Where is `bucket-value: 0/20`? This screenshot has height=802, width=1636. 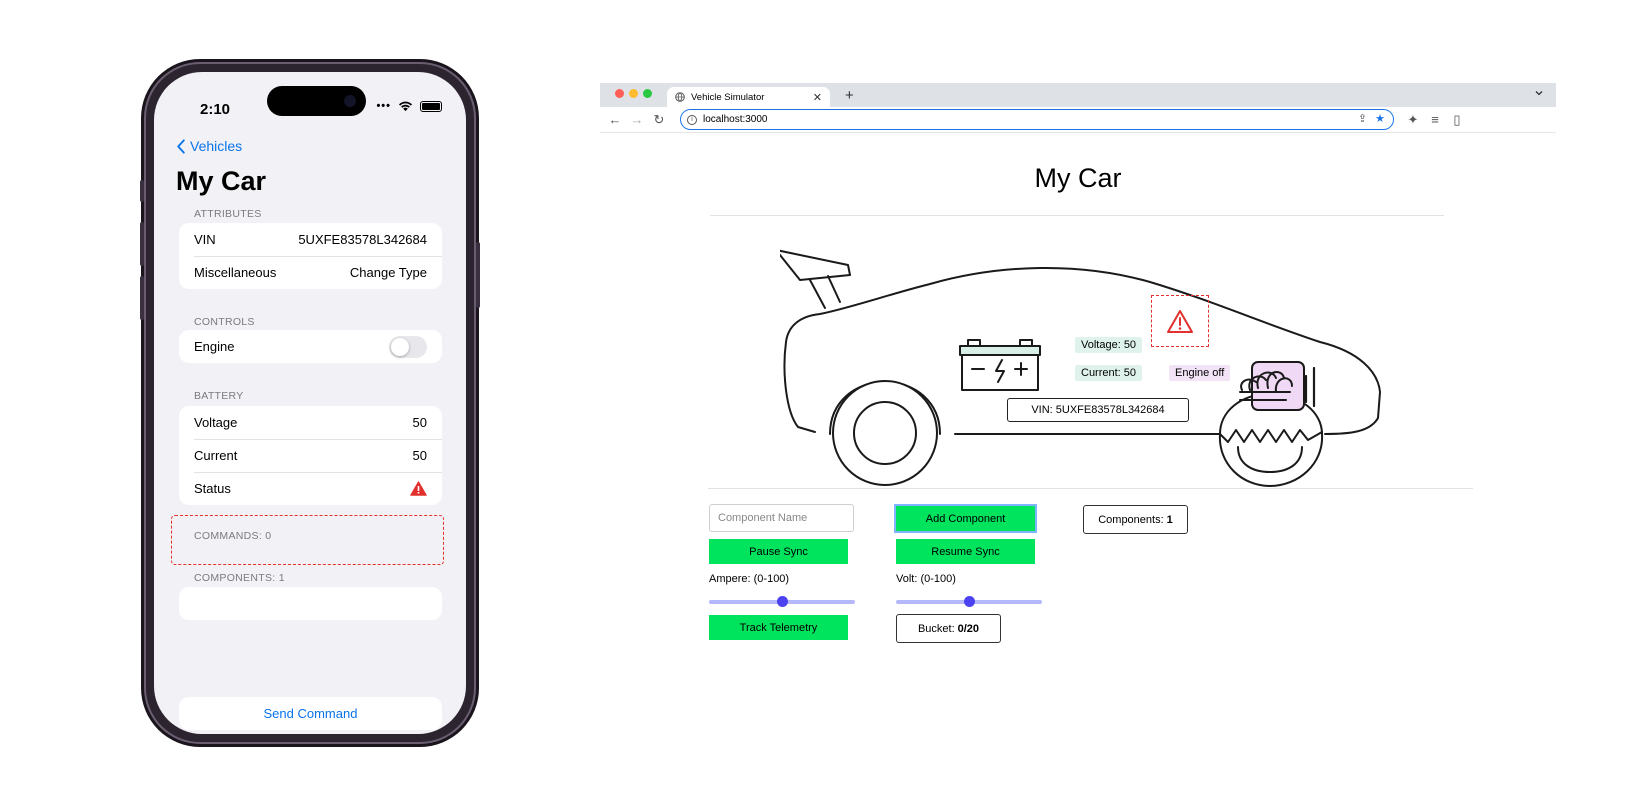
bucket-value: 0/20 is located at coordinates (968, 628).